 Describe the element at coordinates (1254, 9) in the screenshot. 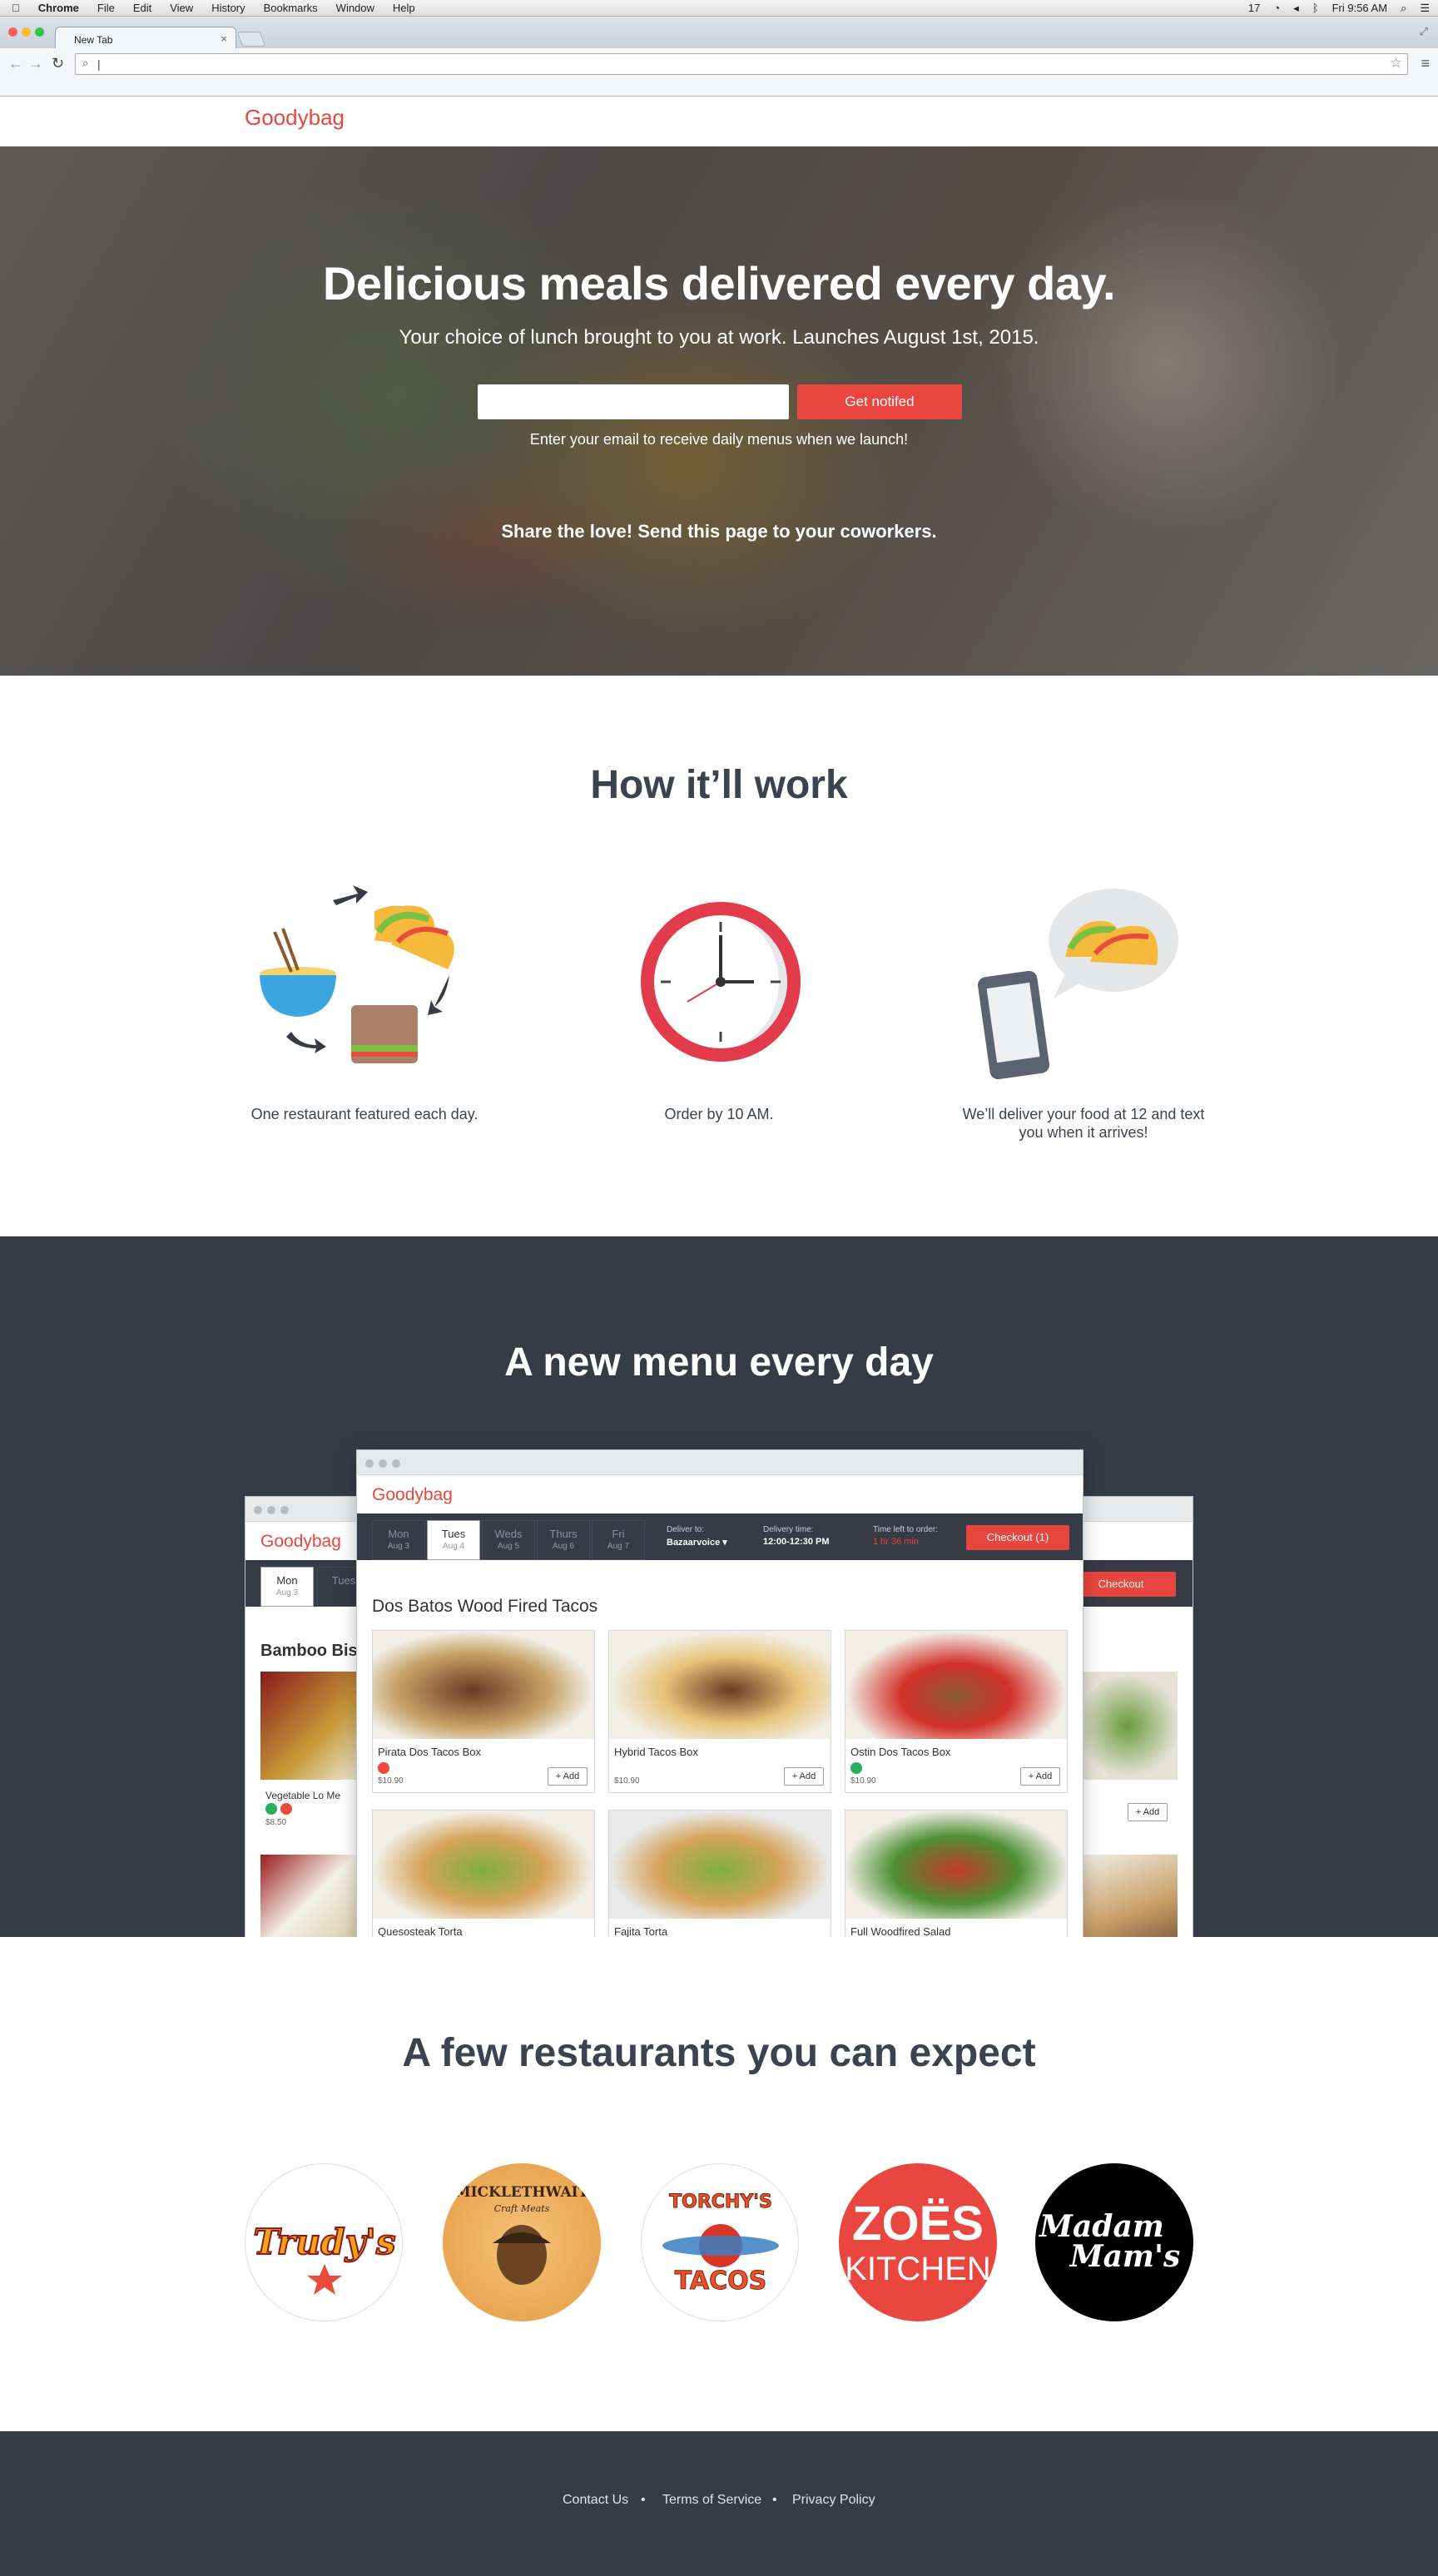

I see `status-number: 17` at that location.